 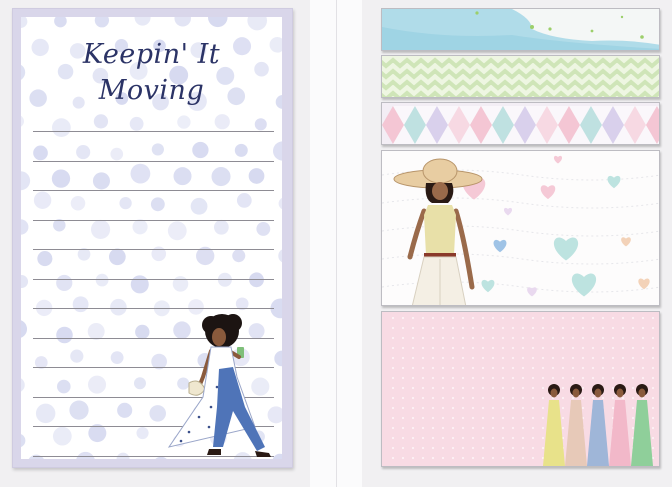 What do you see at coordinates (153, 131) in the screenshot?
I see `ruled-line` at bounding box center [153, 131].